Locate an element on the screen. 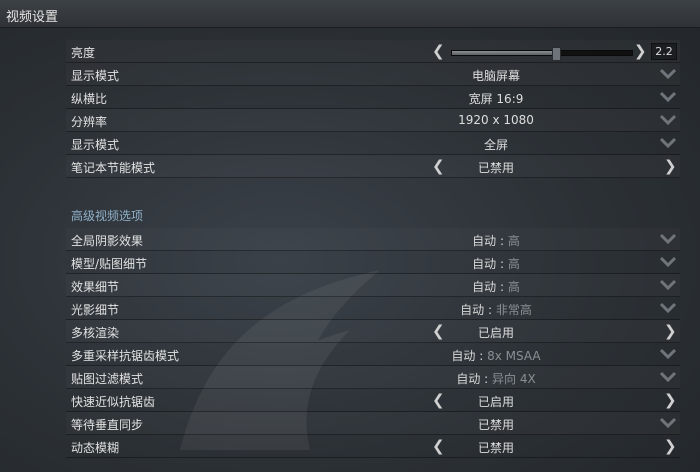 This screenshot has width=700, height=472. setting-value: 电脑屏幕 is located at coordinates (495, 76).